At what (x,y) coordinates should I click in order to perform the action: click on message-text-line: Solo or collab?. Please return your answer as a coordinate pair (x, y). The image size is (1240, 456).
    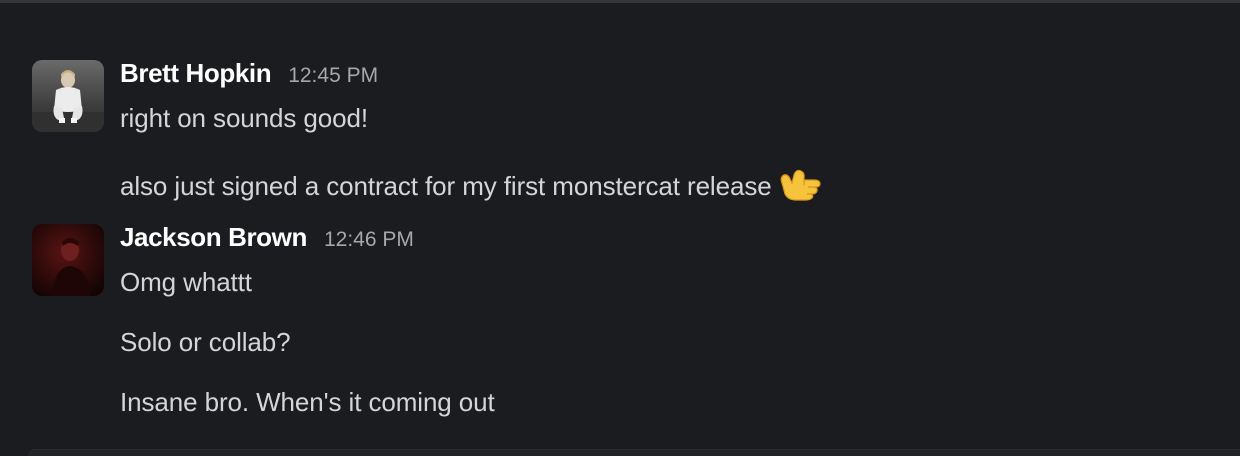
    Looking at the image, I should click on (205, 342).